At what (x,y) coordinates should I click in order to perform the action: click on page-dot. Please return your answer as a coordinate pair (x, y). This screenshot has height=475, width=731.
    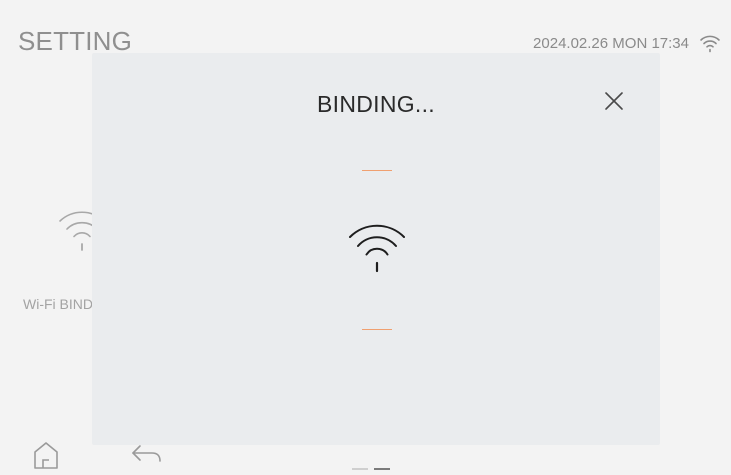
    Looking at the image, I should click on (360, 469).